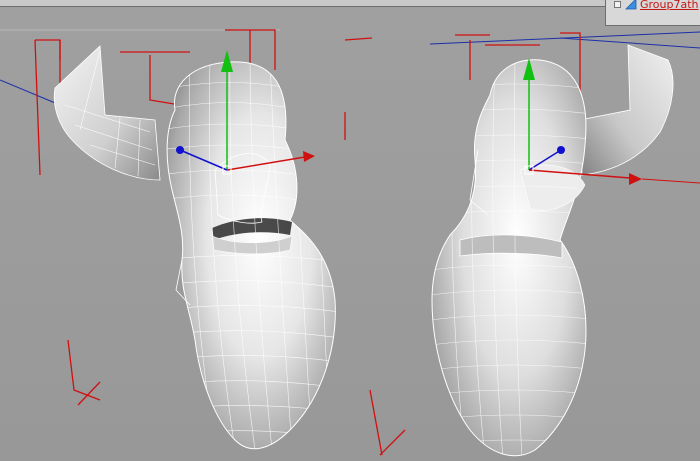 The image size is (700, 461). What do you see at coordinates (107, 113) in the screenshot?
I see `horn-left-model` at bounding box center [107, 113].